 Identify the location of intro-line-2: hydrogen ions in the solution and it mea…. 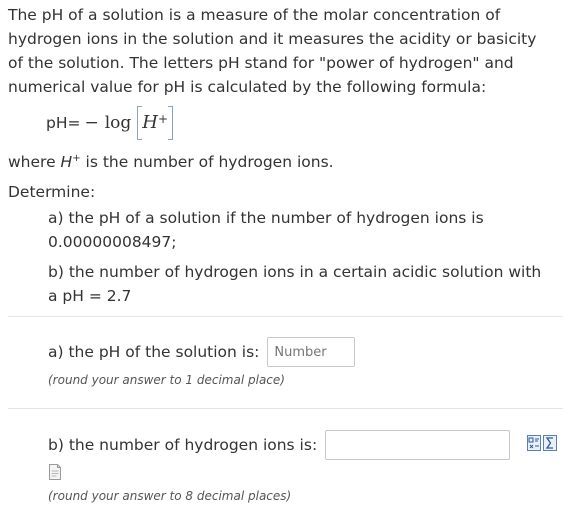
(272, 39).